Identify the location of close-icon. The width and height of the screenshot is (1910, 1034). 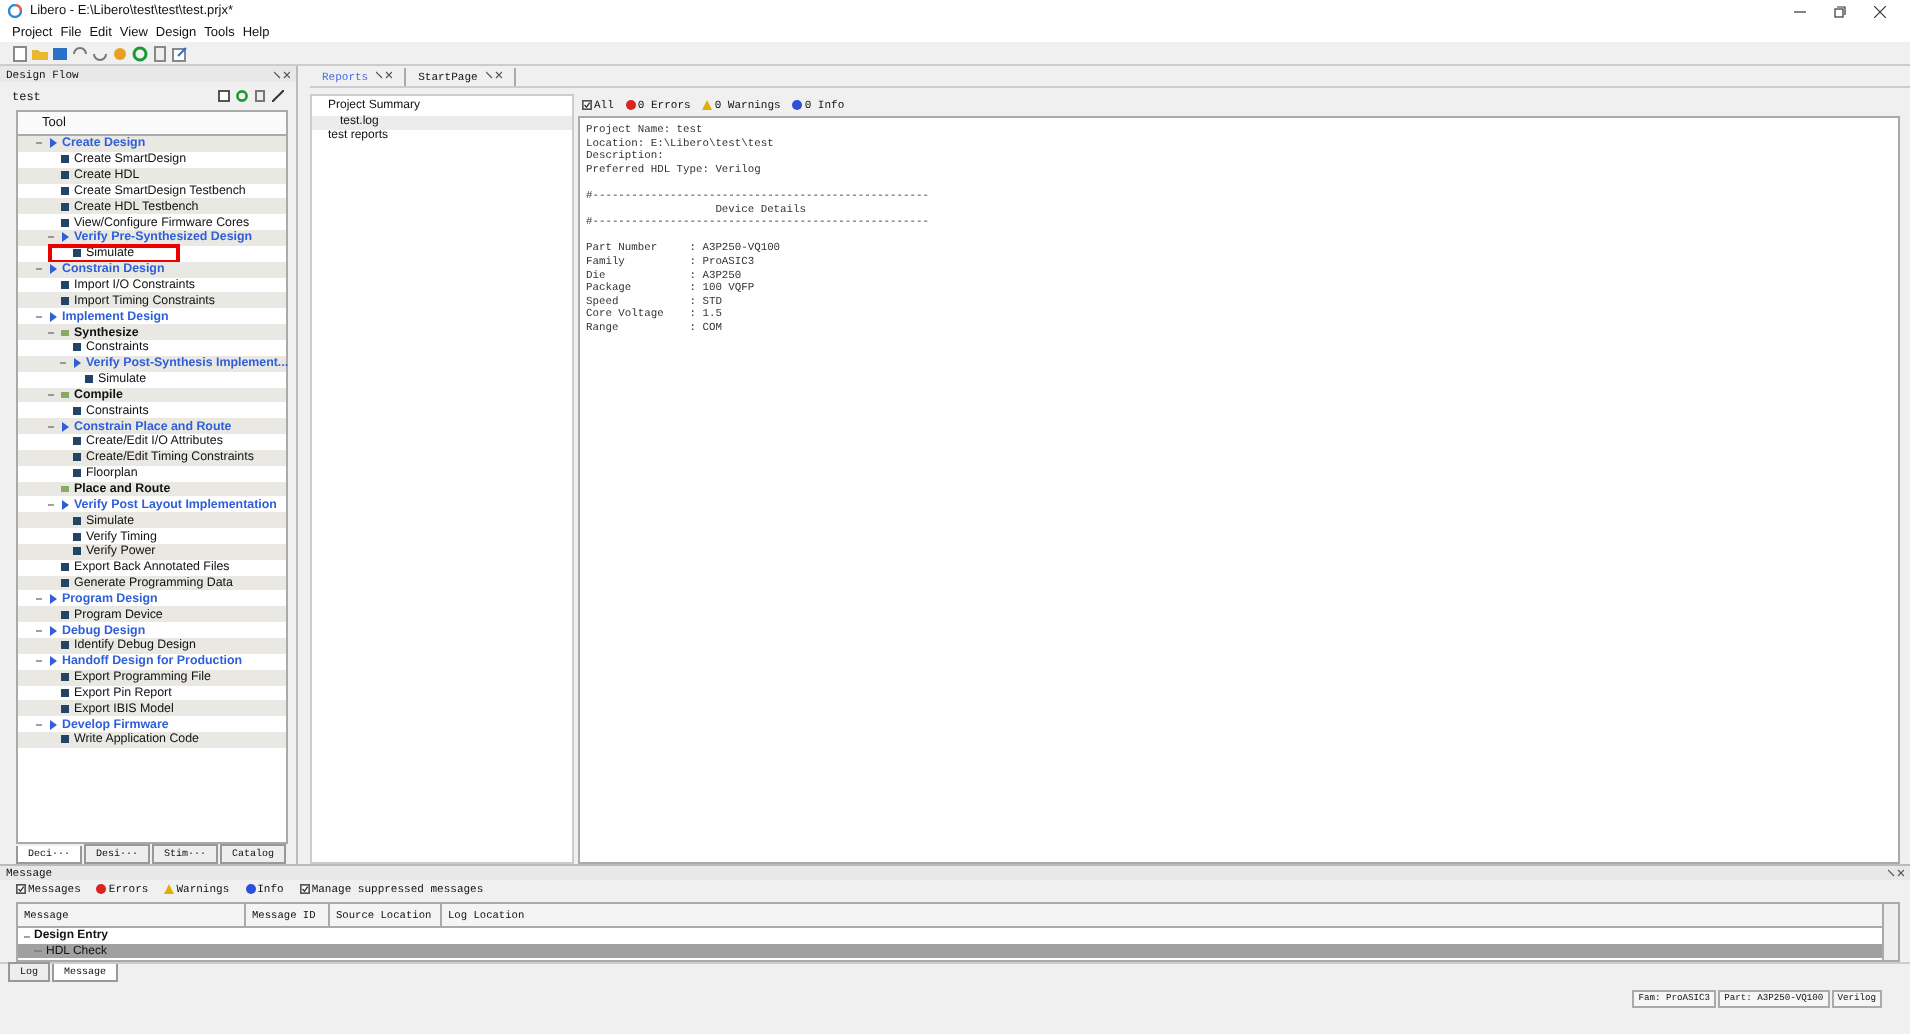
(1880, 11).